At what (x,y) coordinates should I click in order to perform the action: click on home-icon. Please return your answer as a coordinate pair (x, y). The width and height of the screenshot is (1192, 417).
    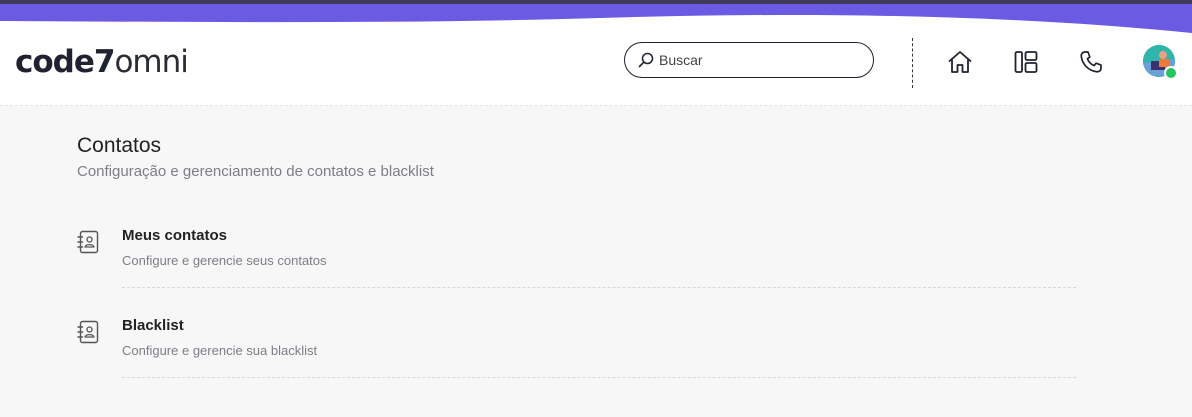
    Looking at the image, I should click on (960, 62).